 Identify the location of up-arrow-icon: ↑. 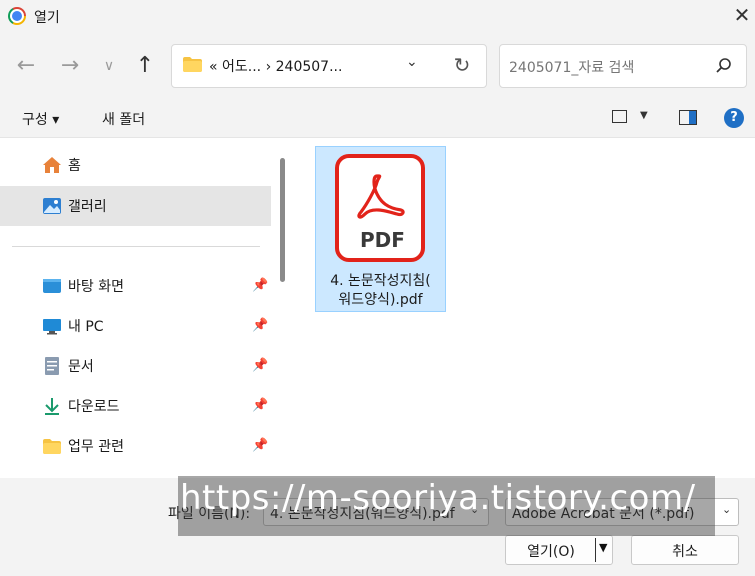
(145, 66).